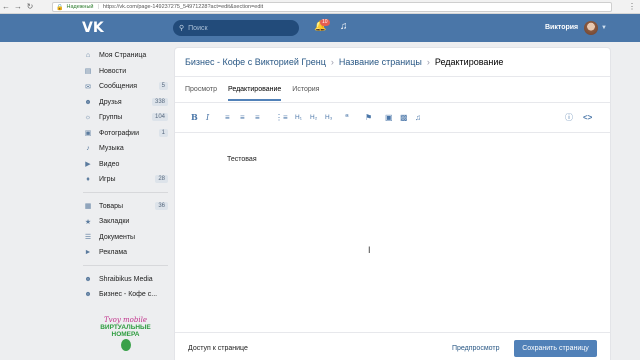 Image resolution: width=640 pixels, height=360 pixels. I want to click on news-icon: ▤, so click(88, 72).